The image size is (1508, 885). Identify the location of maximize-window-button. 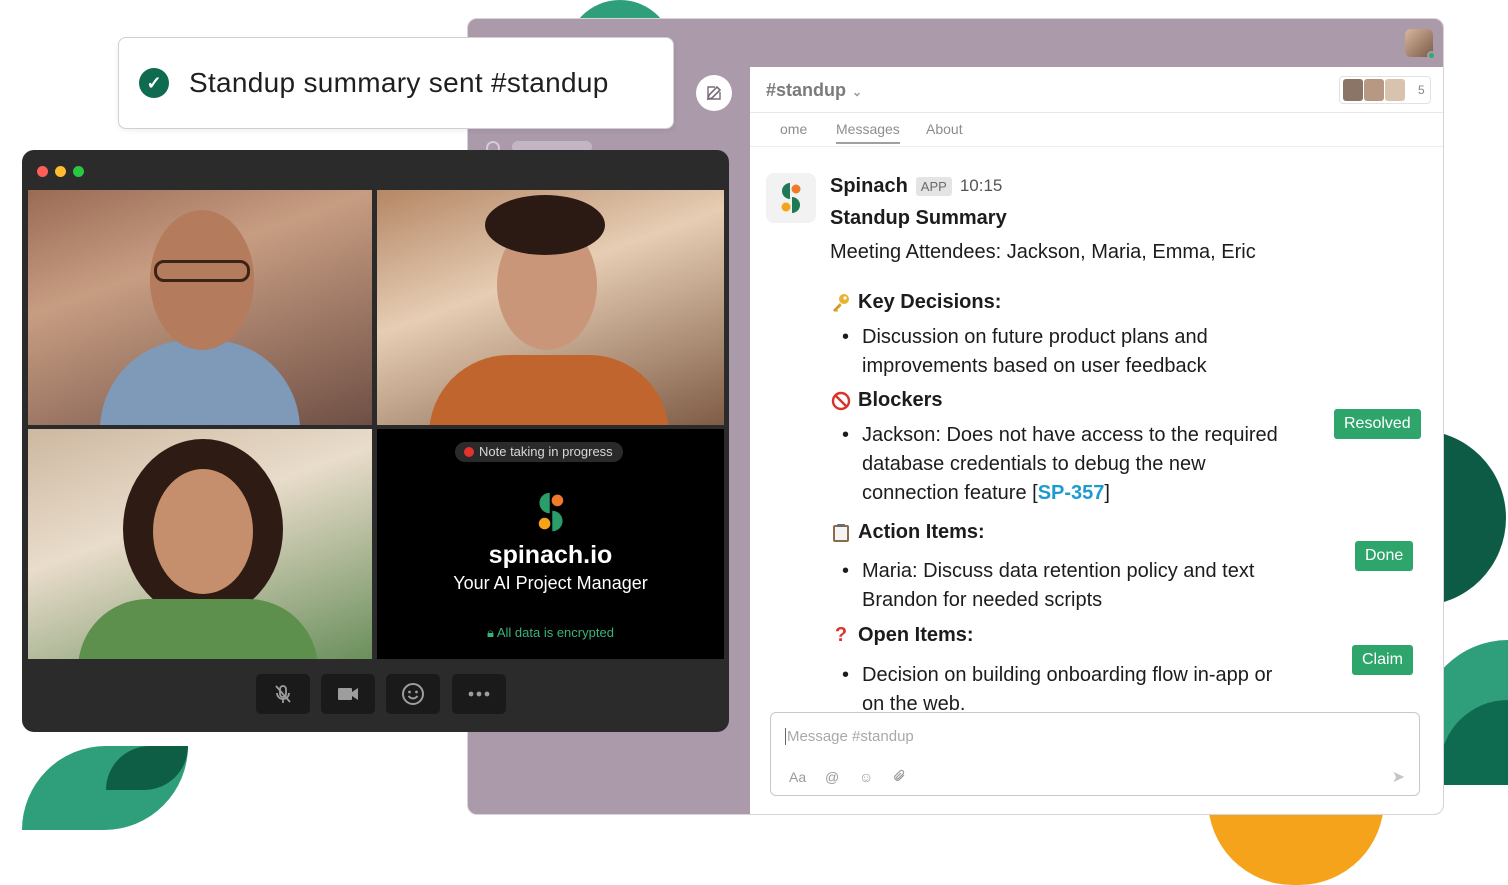
(78, 171).